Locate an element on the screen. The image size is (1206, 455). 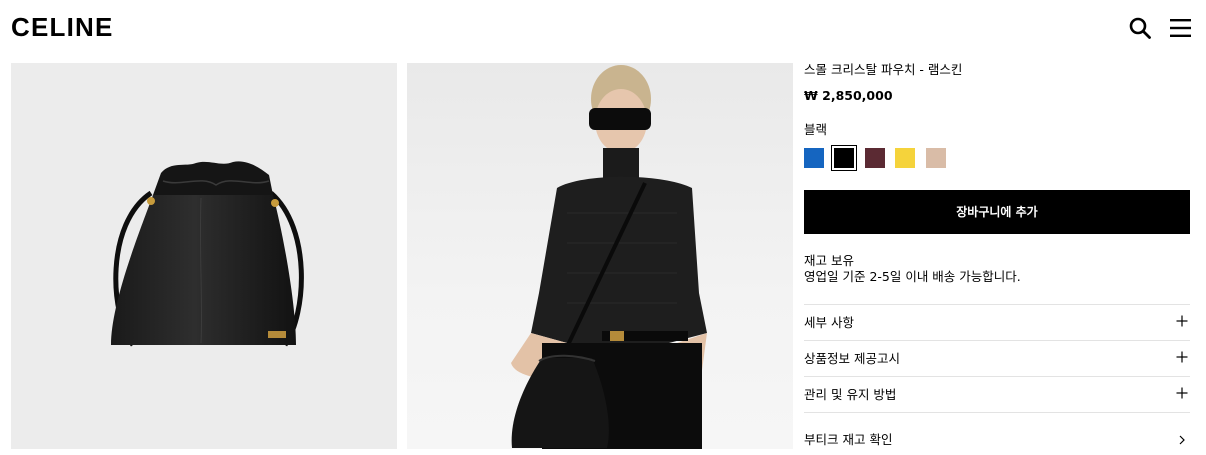
color-swatch-black is located at coordinates (844, 158).